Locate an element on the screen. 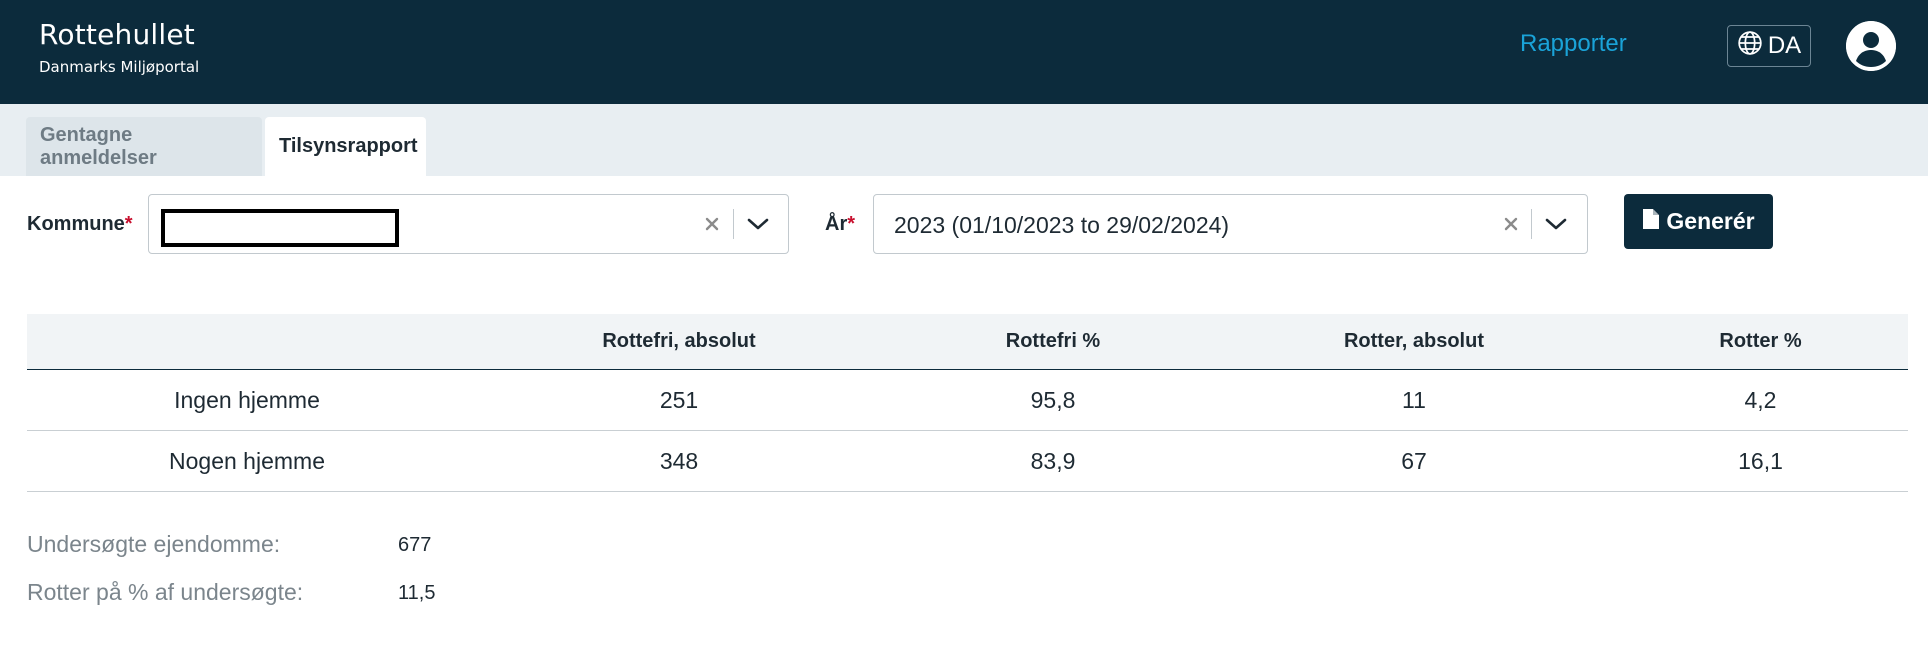  summary-value: 677 is located at coordinates (415, 545).